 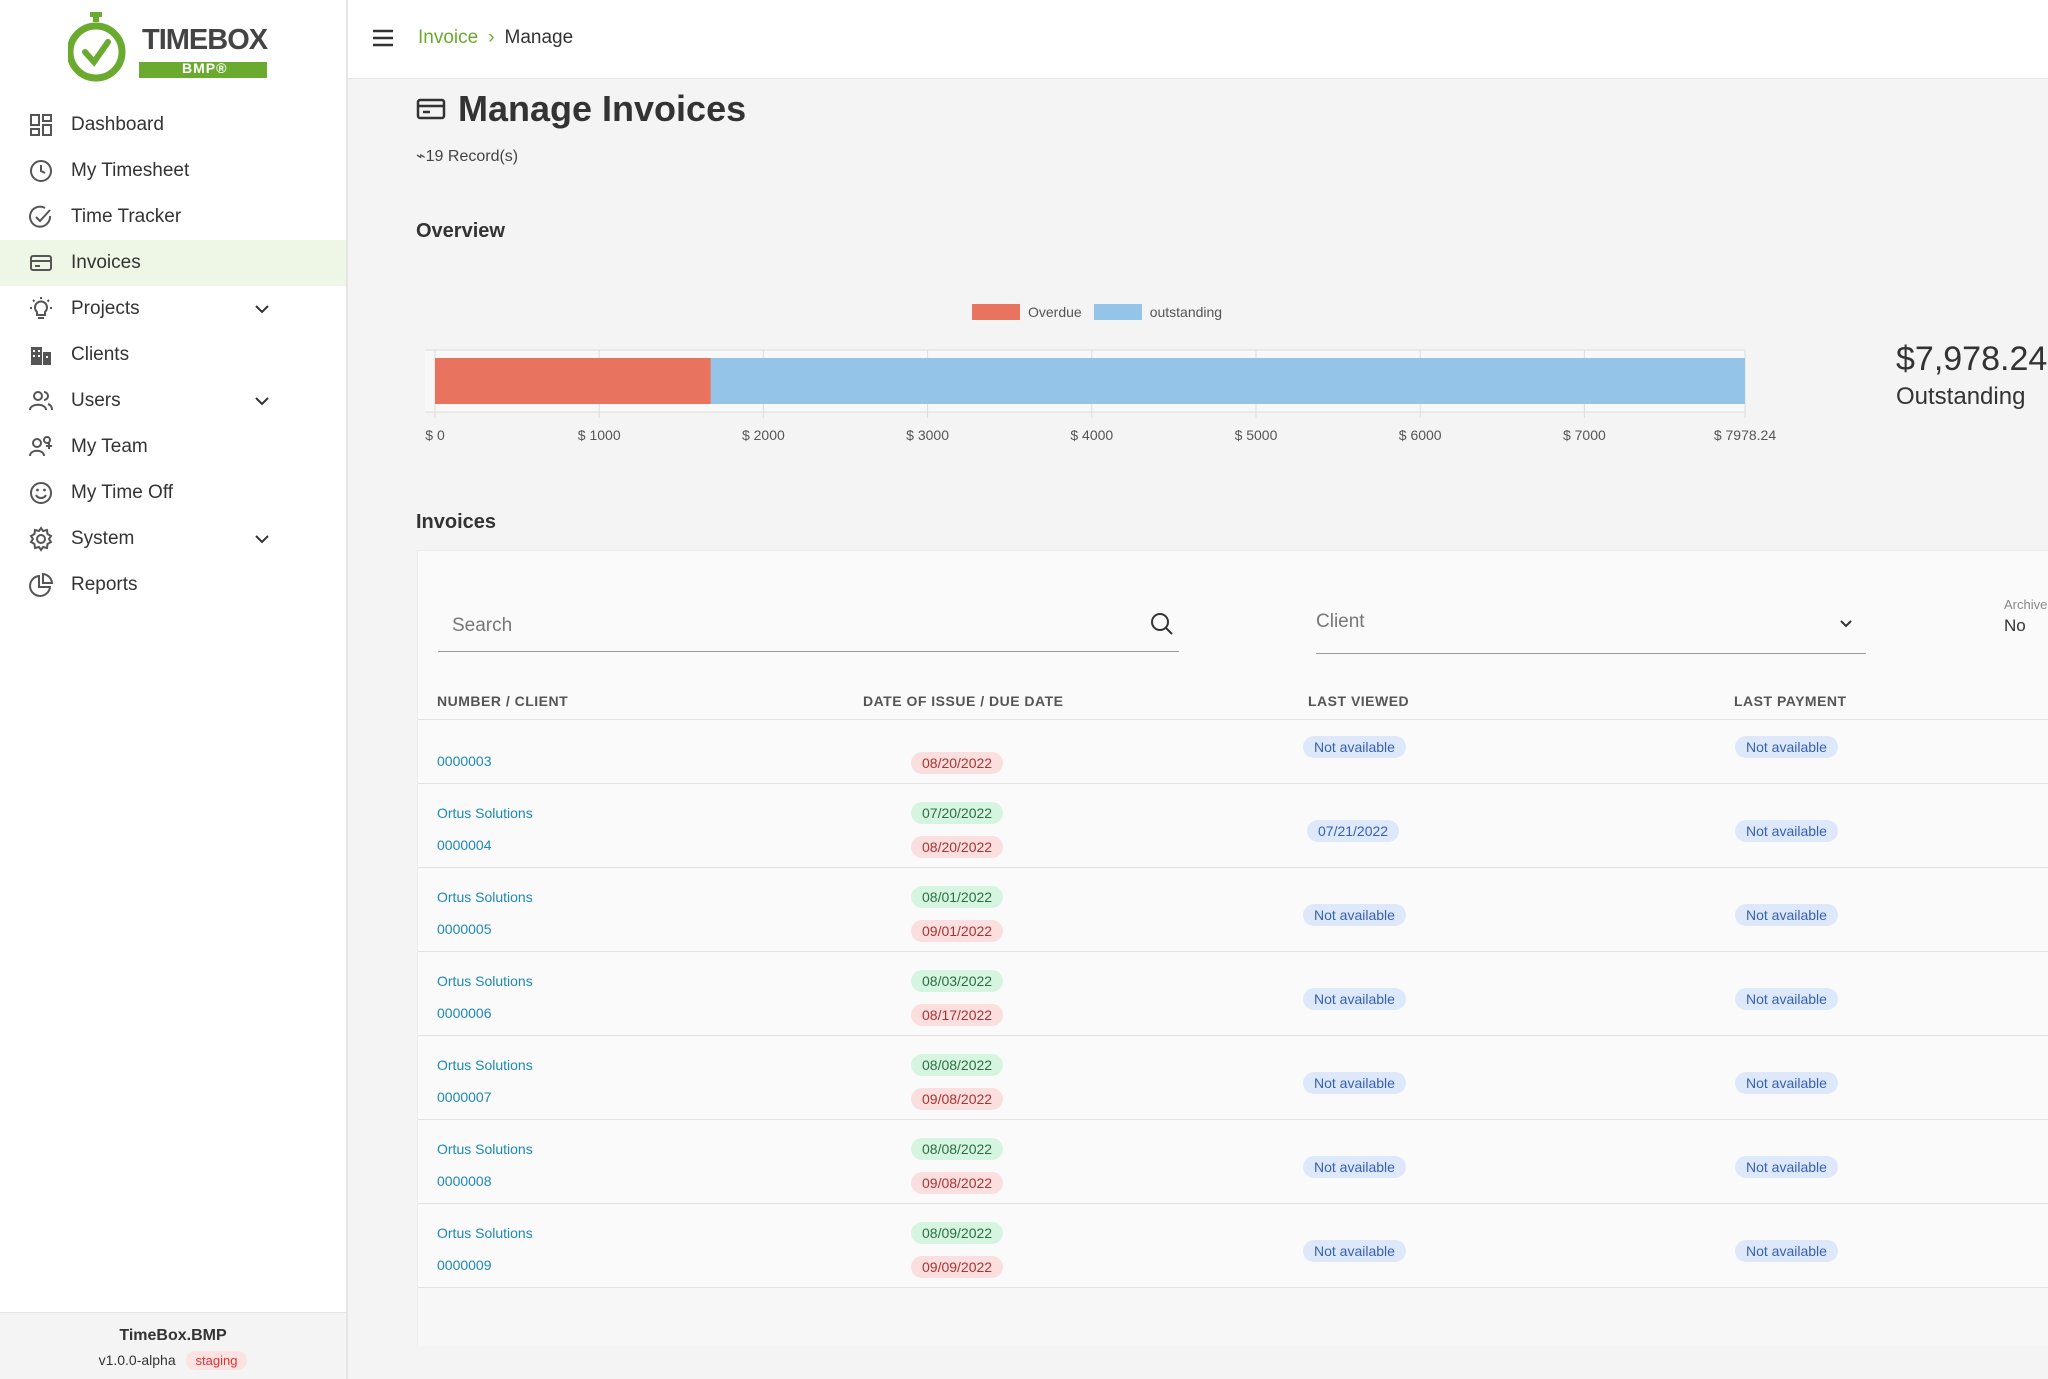 What do you see at coordinates (957, 813) in the screenshot?
I see `issue-date-badge: 07/20/2022` at bounding box center [957, 813].